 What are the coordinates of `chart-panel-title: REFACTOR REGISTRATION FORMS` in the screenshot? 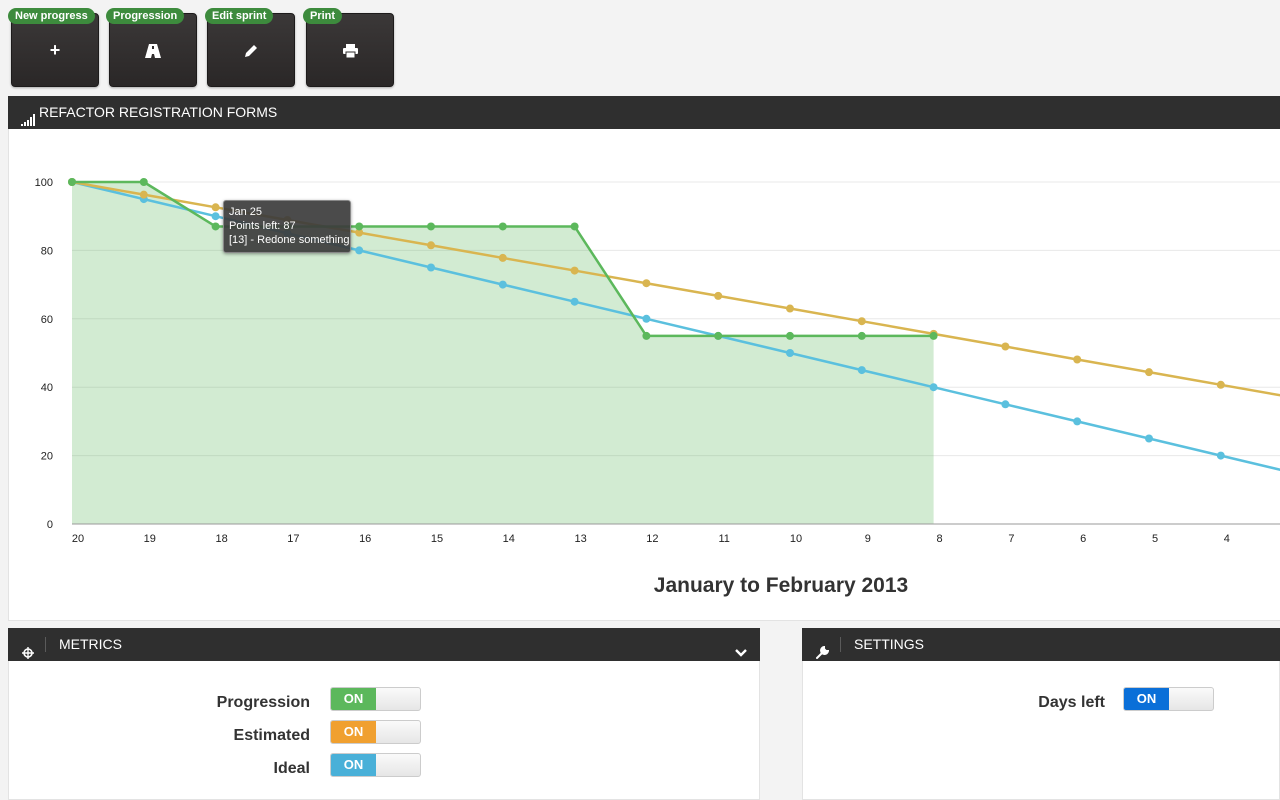 It's located at (158, 112).